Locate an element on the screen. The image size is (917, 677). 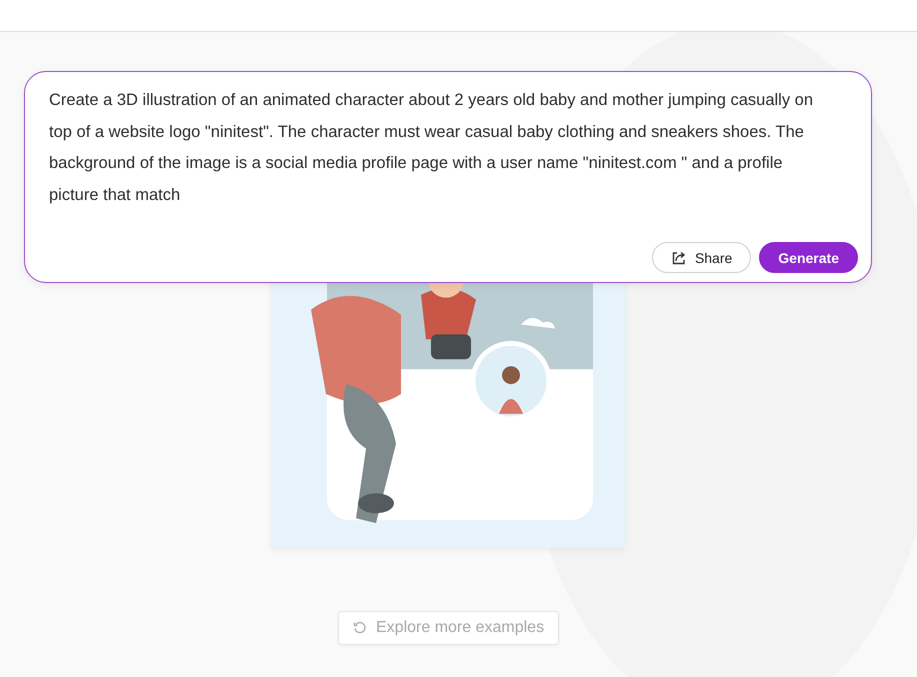
share-icon is located at coordinates (678, 258).